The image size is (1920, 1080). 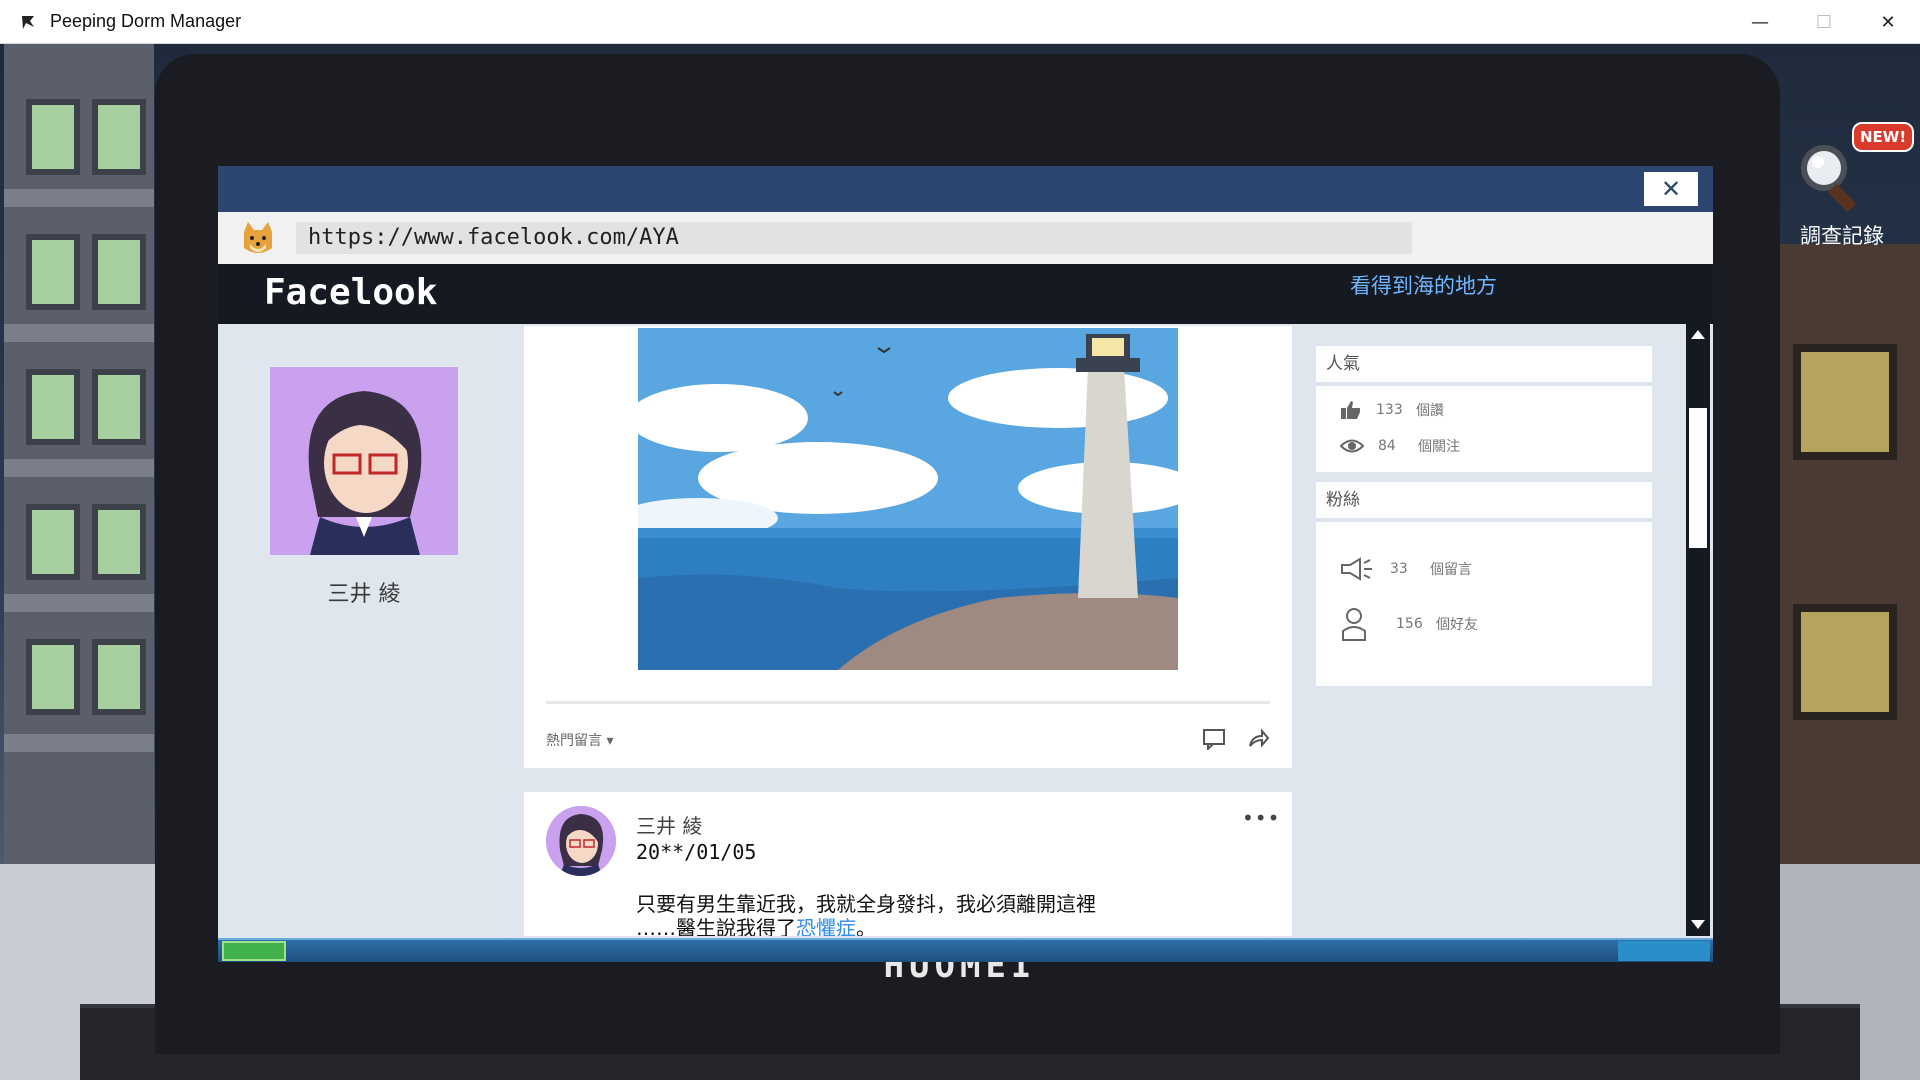 I want to click on popularity-body: 133 個讚 84 個關注, so click(x=1484, y=429).